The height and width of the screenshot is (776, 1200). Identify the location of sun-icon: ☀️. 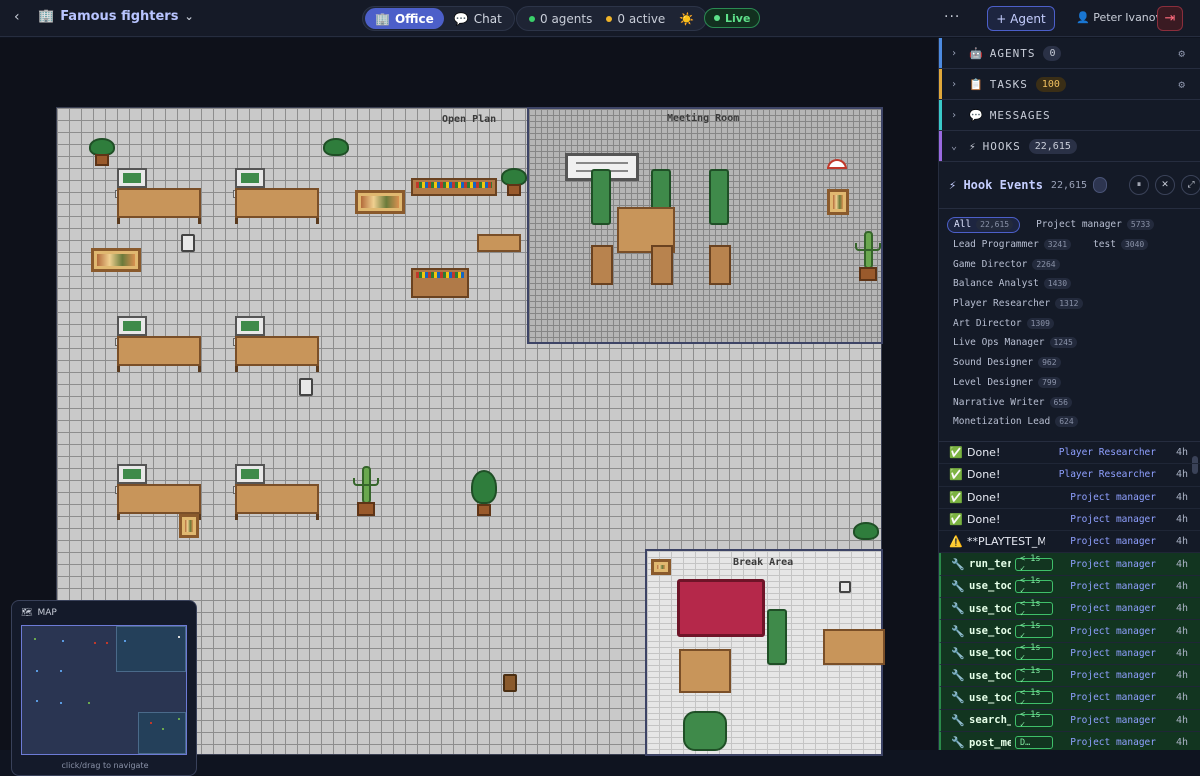
(686, 19).